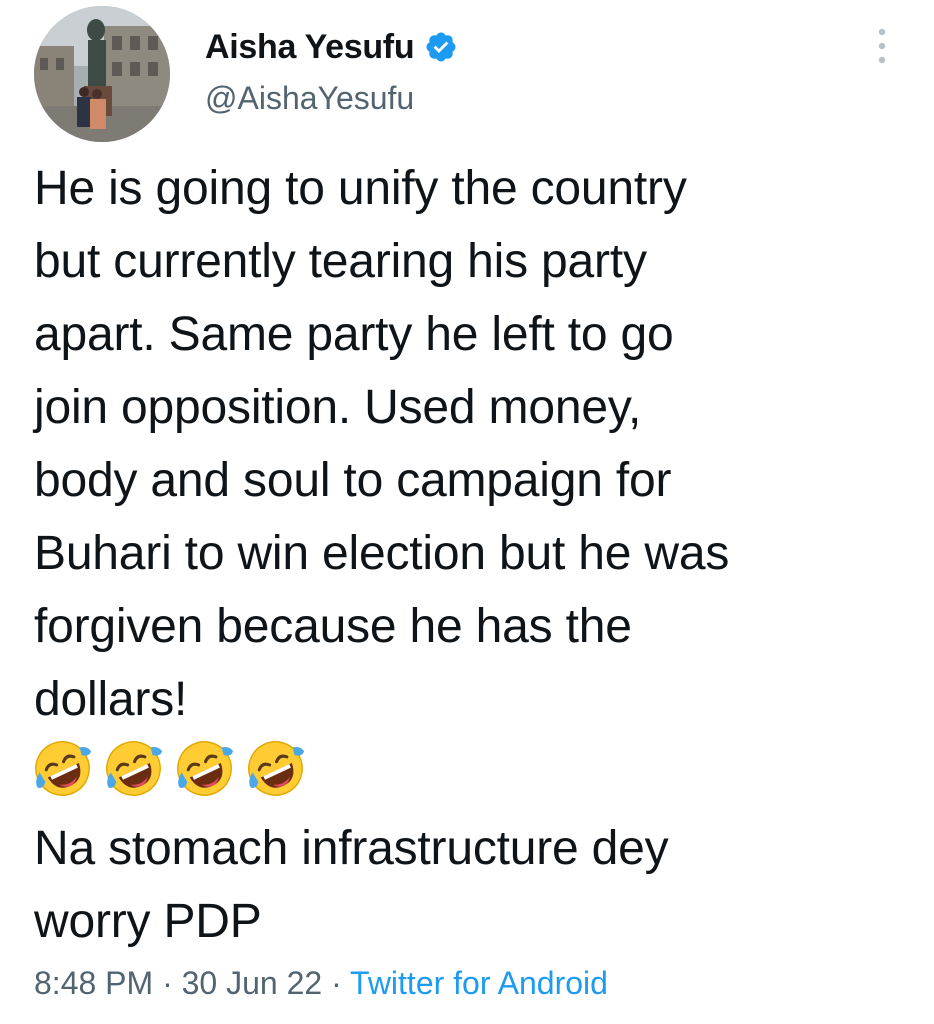 Image resolution: width=934 pixels, height=1024 pixels. Describe the element at coordinates (309, 98) in the screenshot. I see `author-handle: @AishaYesufu` at that location.